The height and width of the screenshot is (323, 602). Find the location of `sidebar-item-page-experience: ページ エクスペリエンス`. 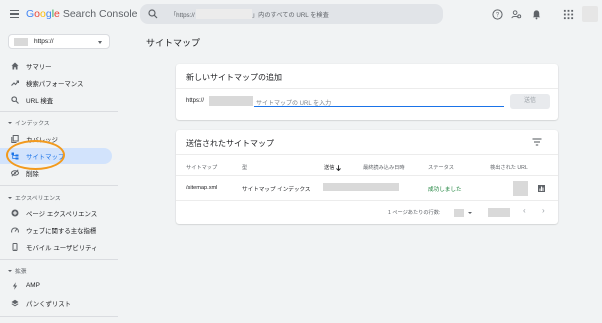

sidebar-item-page-experience: ページ エクスペリエンス is located at coordinates (56, 213).